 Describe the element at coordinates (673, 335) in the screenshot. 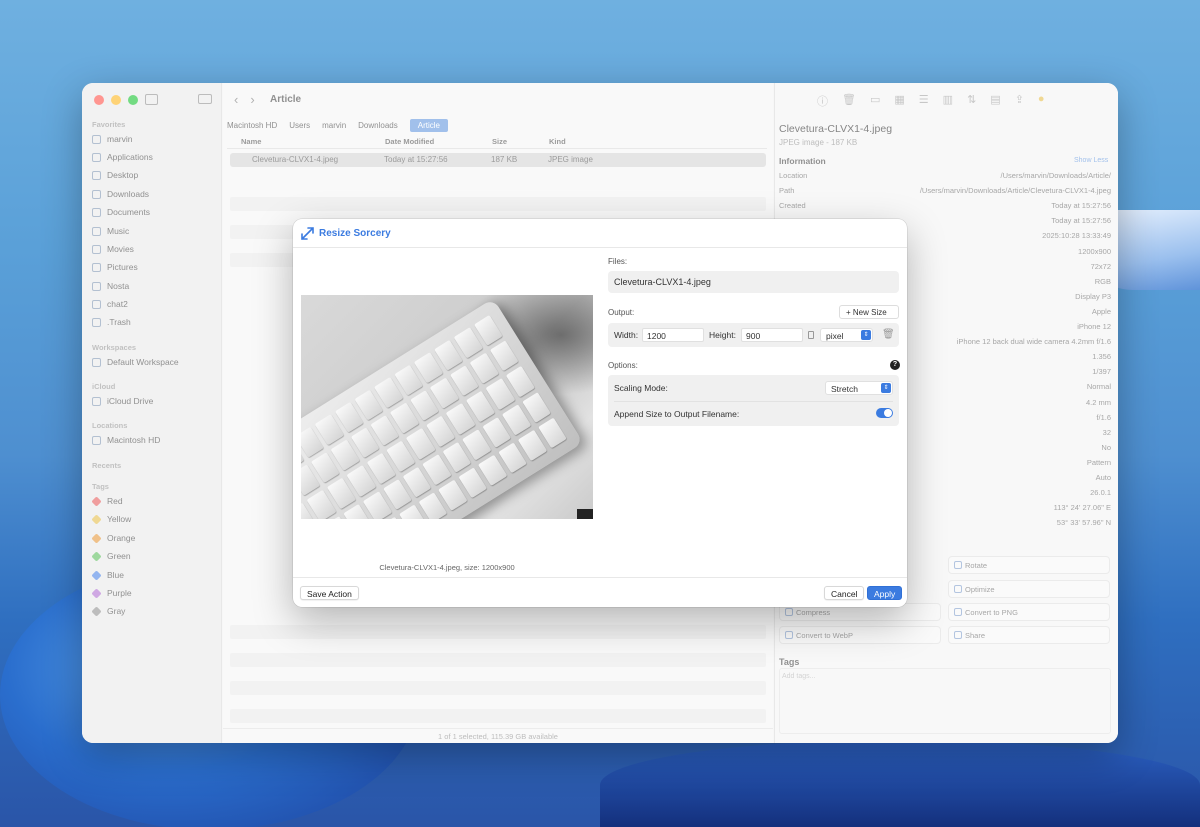

I see `width-input: 1200` at that location.